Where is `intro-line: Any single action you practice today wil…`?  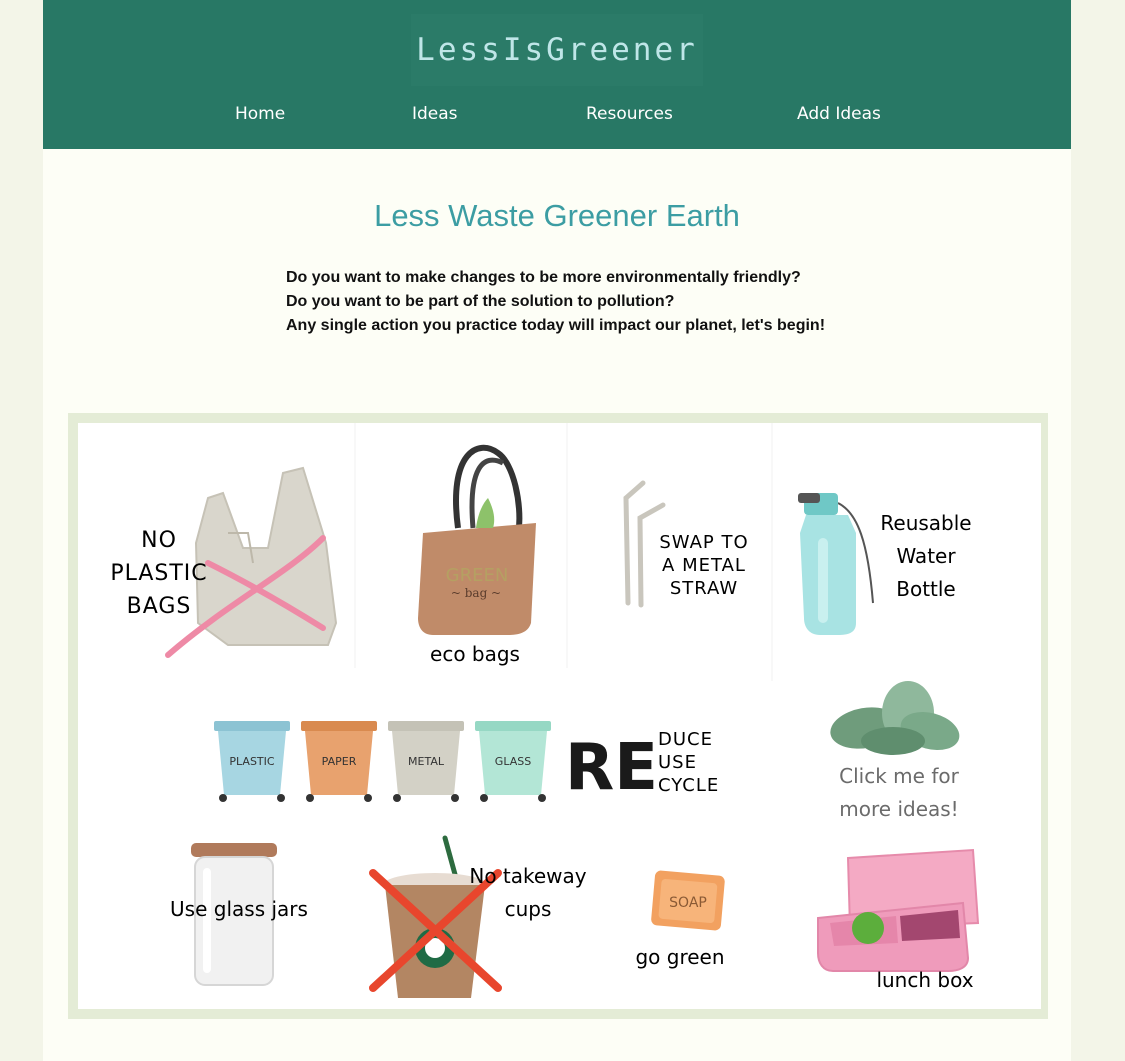 intro-line: Any single action you practice today wil… is located at coordinates (556, 325).